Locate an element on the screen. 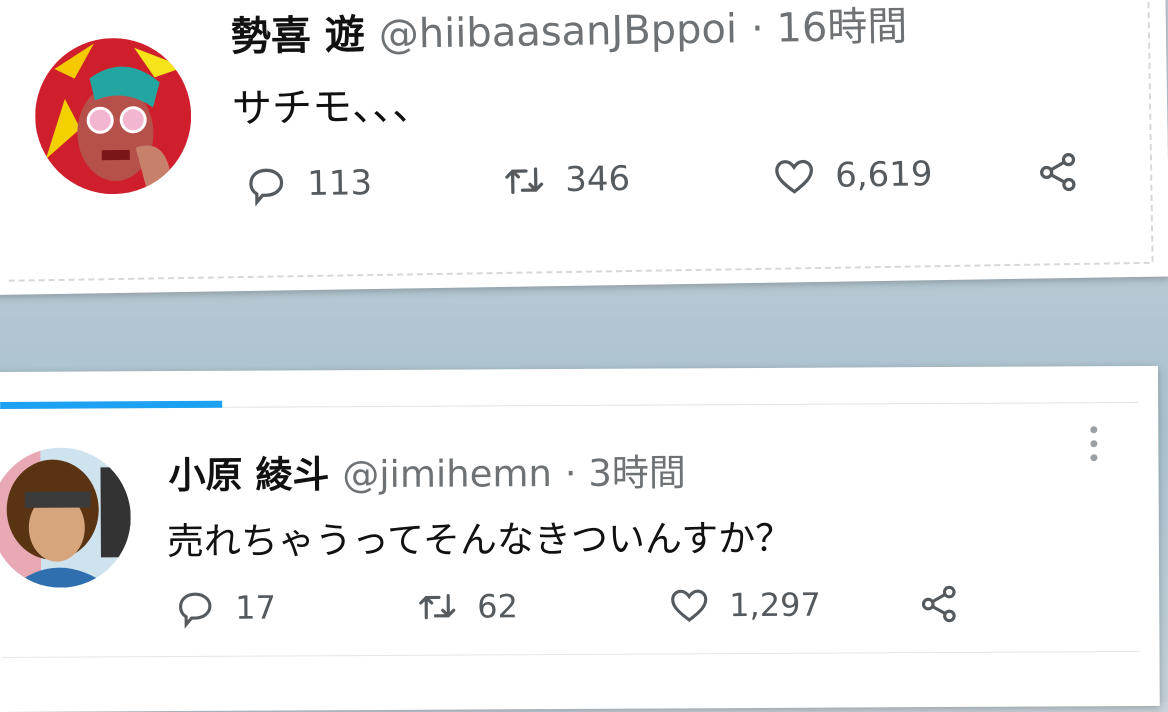 The image size is (1168, 712). retweet-button: 346 is located at coordinates (566, 180).